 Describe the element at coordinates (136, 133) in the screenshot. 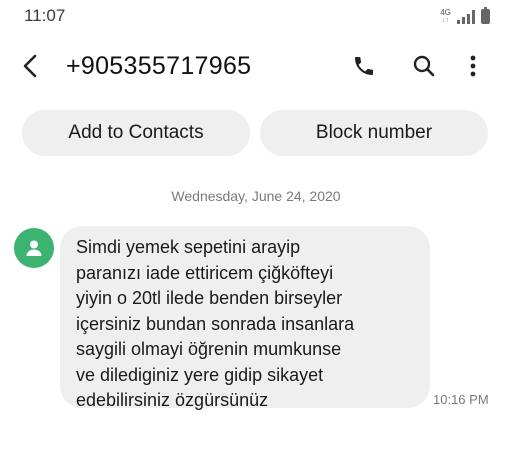

I see `add-to-contacts-button: Add to Contacts` at that location.